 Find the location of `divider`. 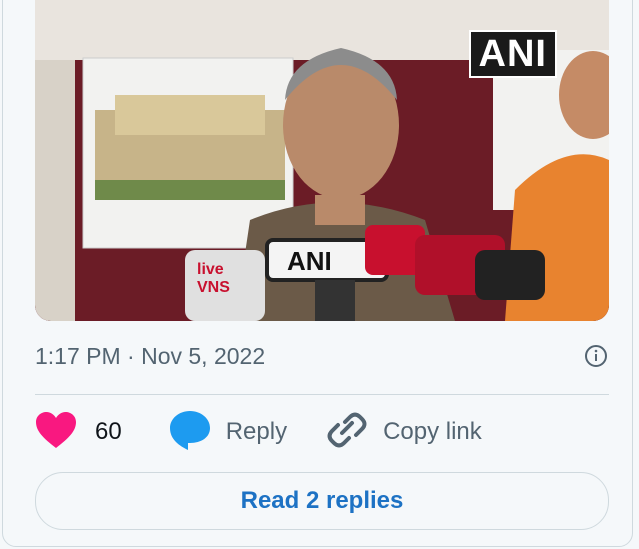

divider is located at coordinates (322, 394).